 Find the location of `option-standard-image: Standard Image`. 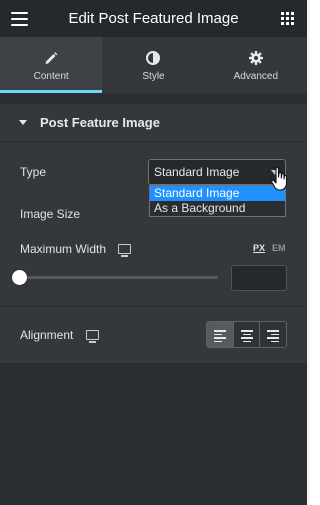

option-standard-image: Standard Image is located at coordinates (217, 193).